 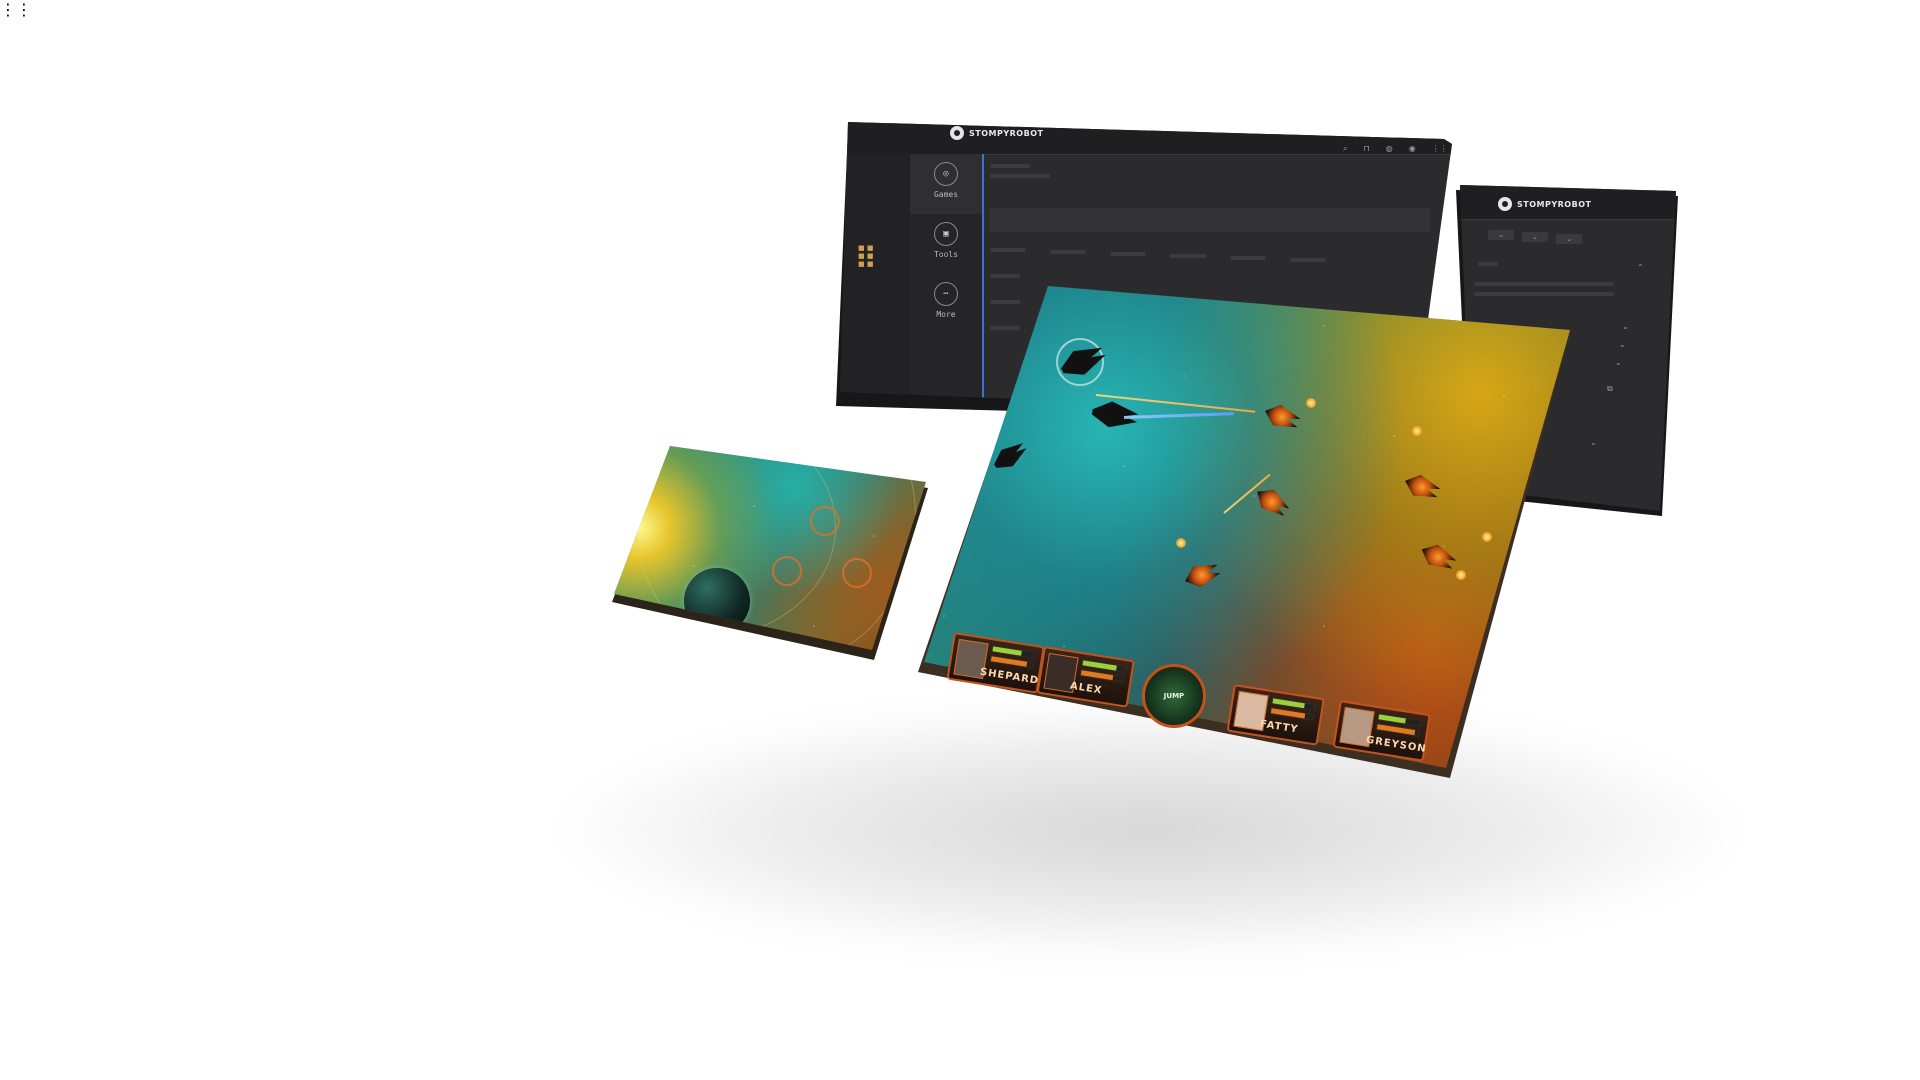 What do you see at coordinates (1174, 696) in the screenshot?
I see `jump-button: JUMP` at bounding box center [1174, 696].